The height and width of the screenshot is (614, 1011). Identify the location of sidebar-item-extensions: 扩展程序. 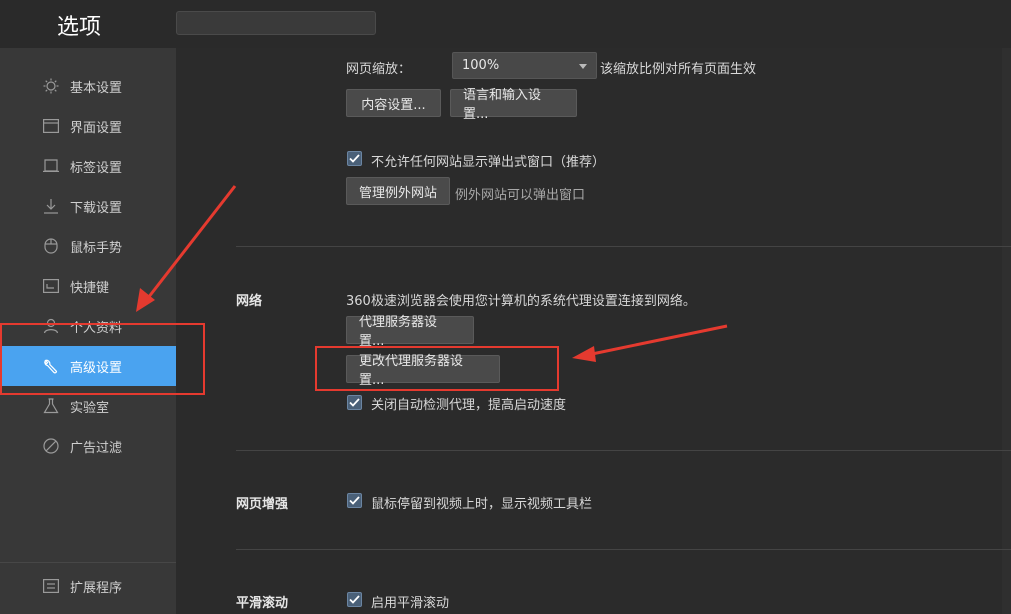
(88, 586).